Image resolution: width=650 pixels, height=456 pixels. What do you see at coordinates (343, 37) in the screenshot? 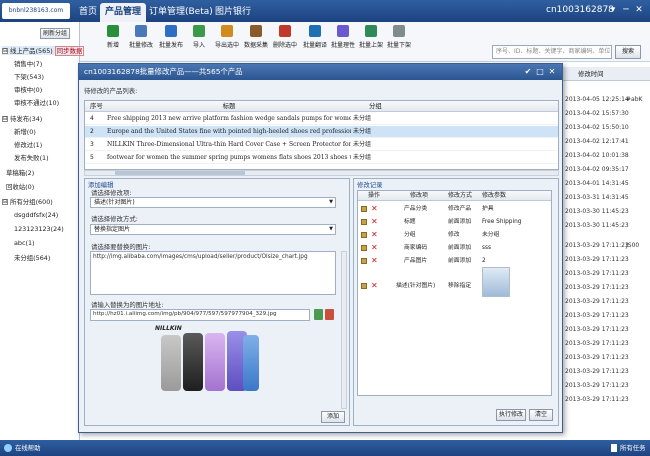
I see `batch-manage-button: 批量理性` at bounding box center [343, 37].